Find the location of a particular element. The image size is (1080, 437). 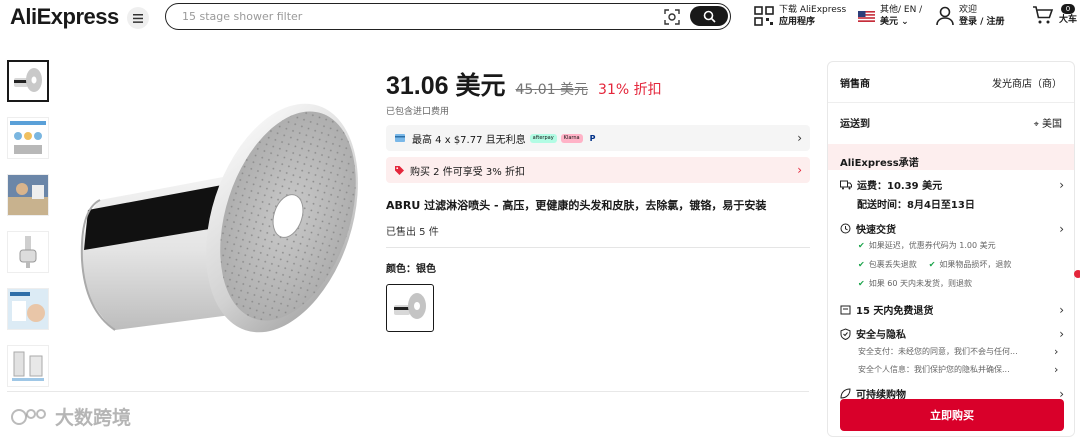

current-price: 31.06 美元 is located at coordinates (446, 86).